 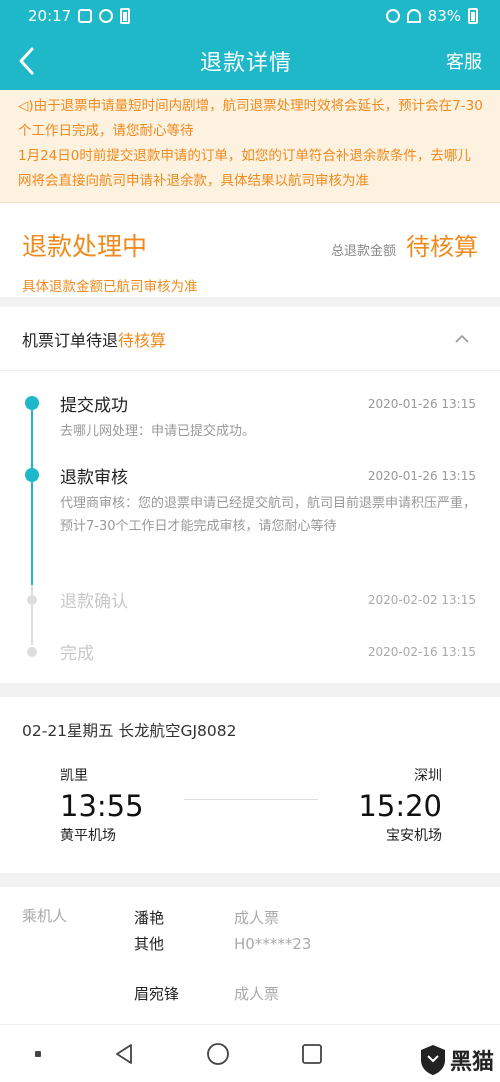 What do you see at coordinates (471, 1062) in the screenshot?
I see `watermark-text: 黑猫` at bounding box center [471, 1062].